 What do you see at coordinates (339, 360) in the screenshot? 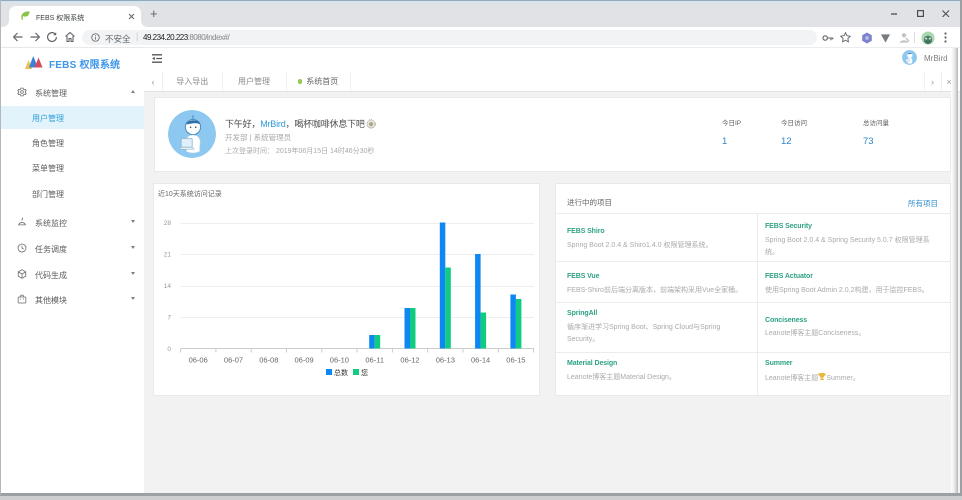
I see `svg-text: 06-10` at bounding box center [339, 360].